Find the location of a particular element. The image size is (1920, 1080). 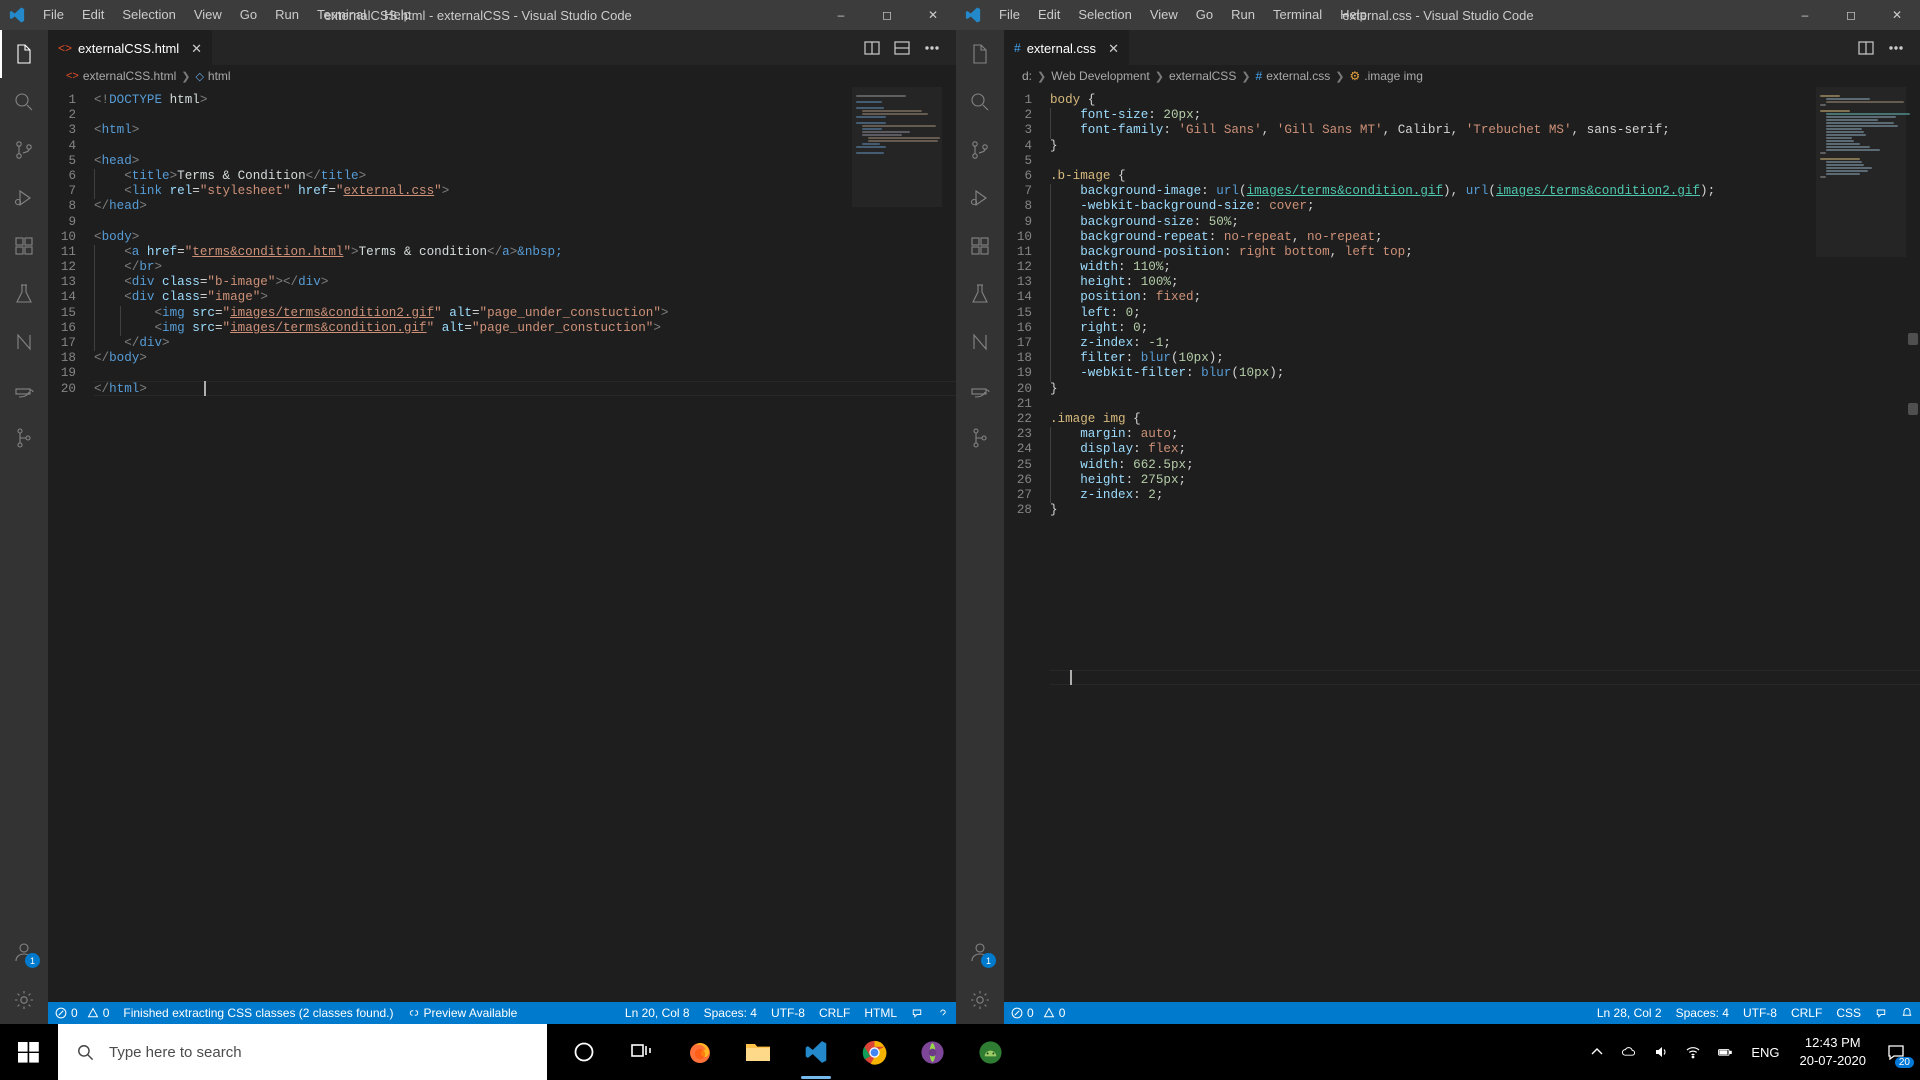

left-minimap is located at coordinates (897, 544).